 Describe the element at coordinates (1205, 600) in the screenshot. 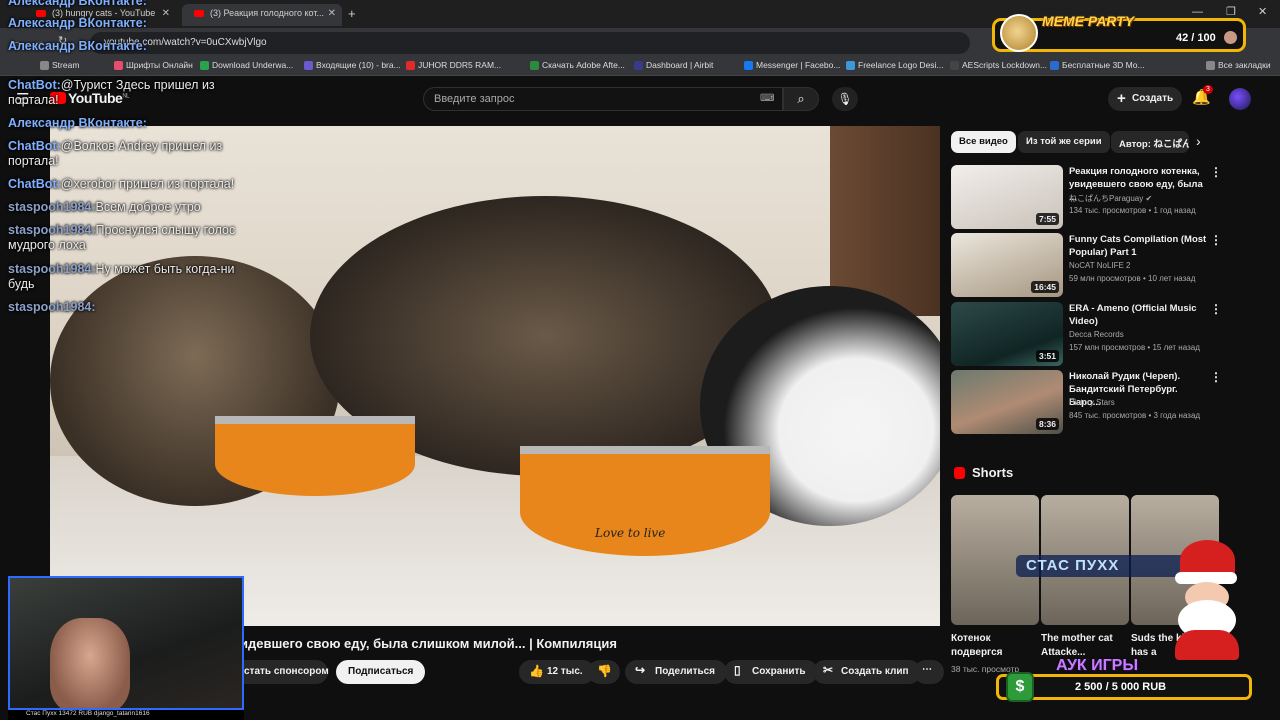

I see `santa-claus-icon` at that location.